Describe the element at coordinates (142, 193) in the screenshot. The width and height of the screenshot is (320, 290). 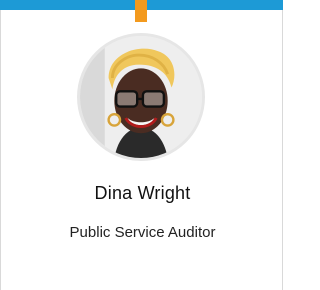
I see `profile-name: Dina Wright` at that location.